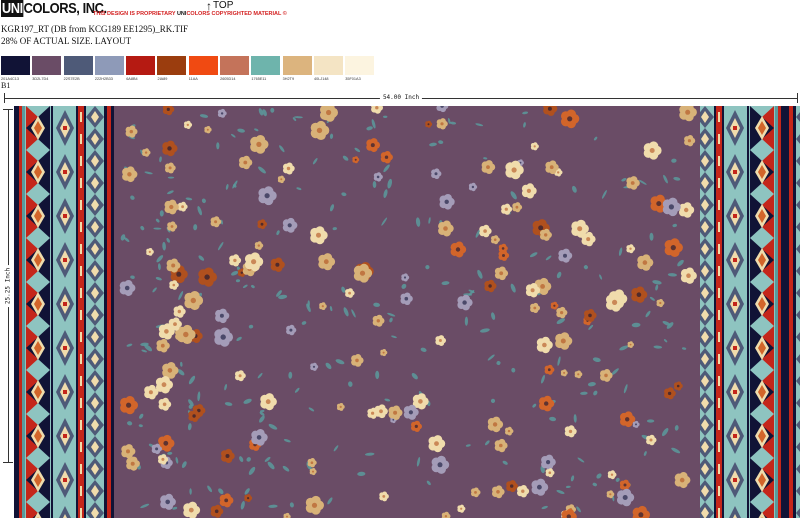 The width and height of the screenshot is (800, 518). What do you see at coordinates (223, 5) in the screenshot?
I see `top-label: TOP` at bounding box center [223, 5].